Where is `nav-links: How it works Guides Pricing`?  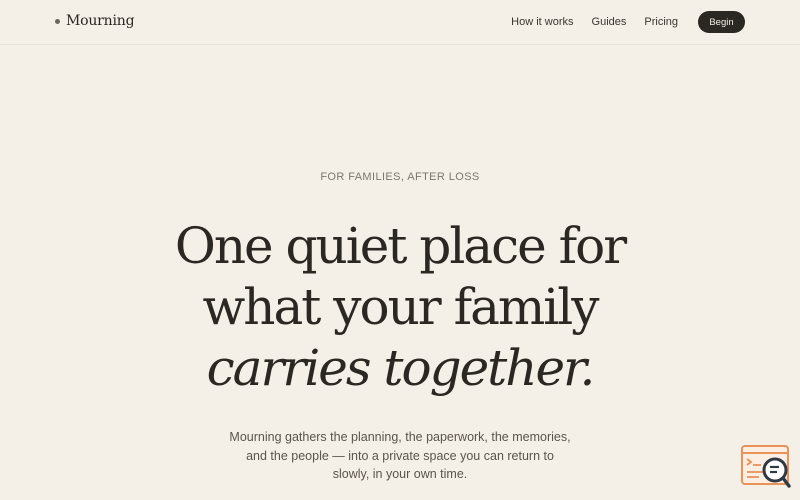
nav-links: How it works Guides Pricing is located at coordinates (594, 22).